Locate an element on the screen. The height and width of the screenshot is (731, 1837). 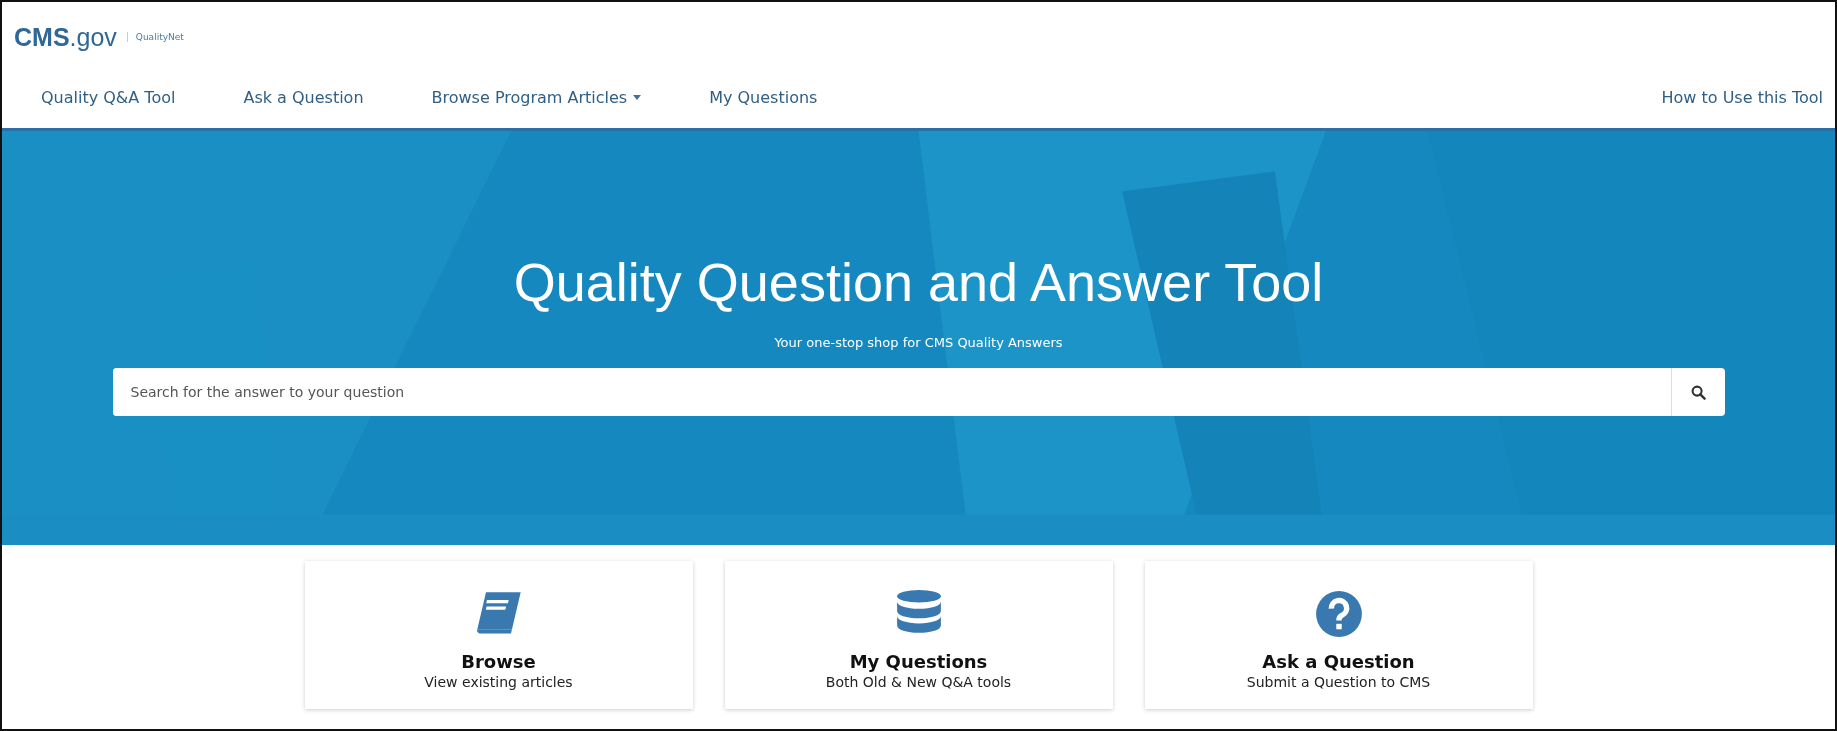
nav-link: Browse Program Articles is located at coordinates (536, 97).